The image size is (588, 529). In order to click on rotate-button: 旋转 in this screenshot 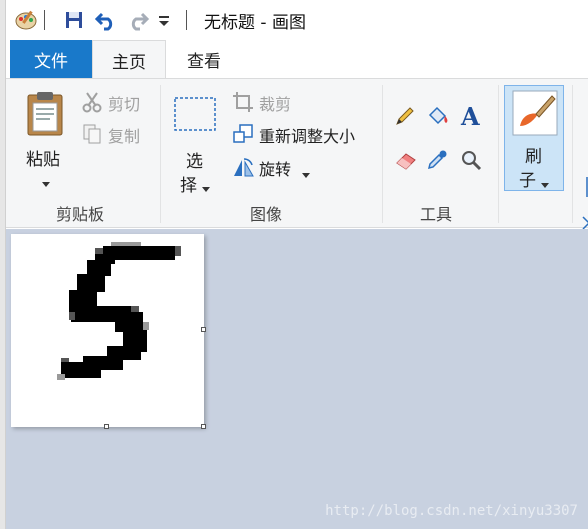, I will do `click(275, 168)`.